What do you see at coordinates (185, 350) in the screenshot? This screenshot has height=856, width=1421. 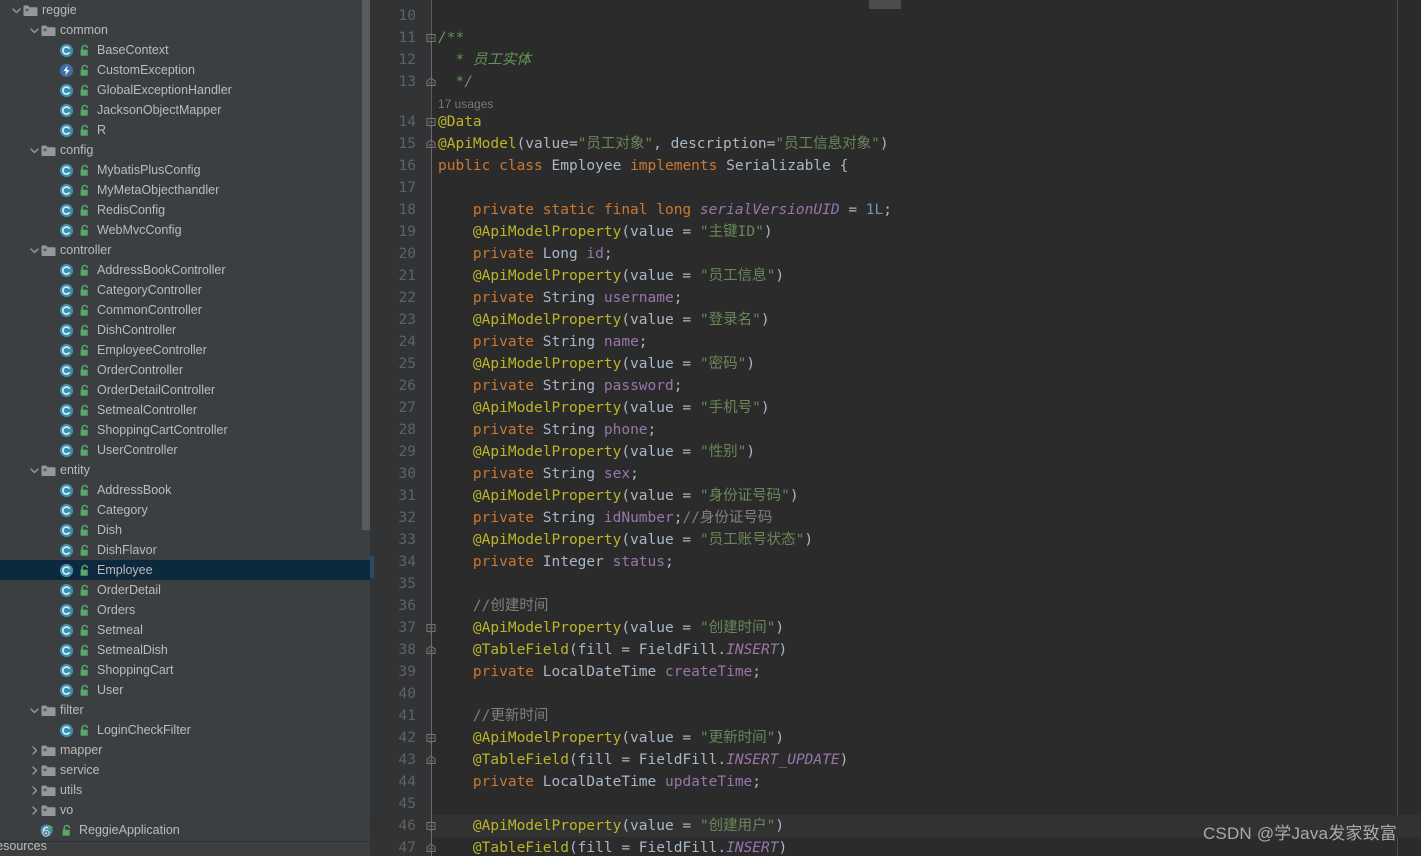 I see `project-tree-node-employeecontroller: EmployeeController` at bounding box center [185, 350].